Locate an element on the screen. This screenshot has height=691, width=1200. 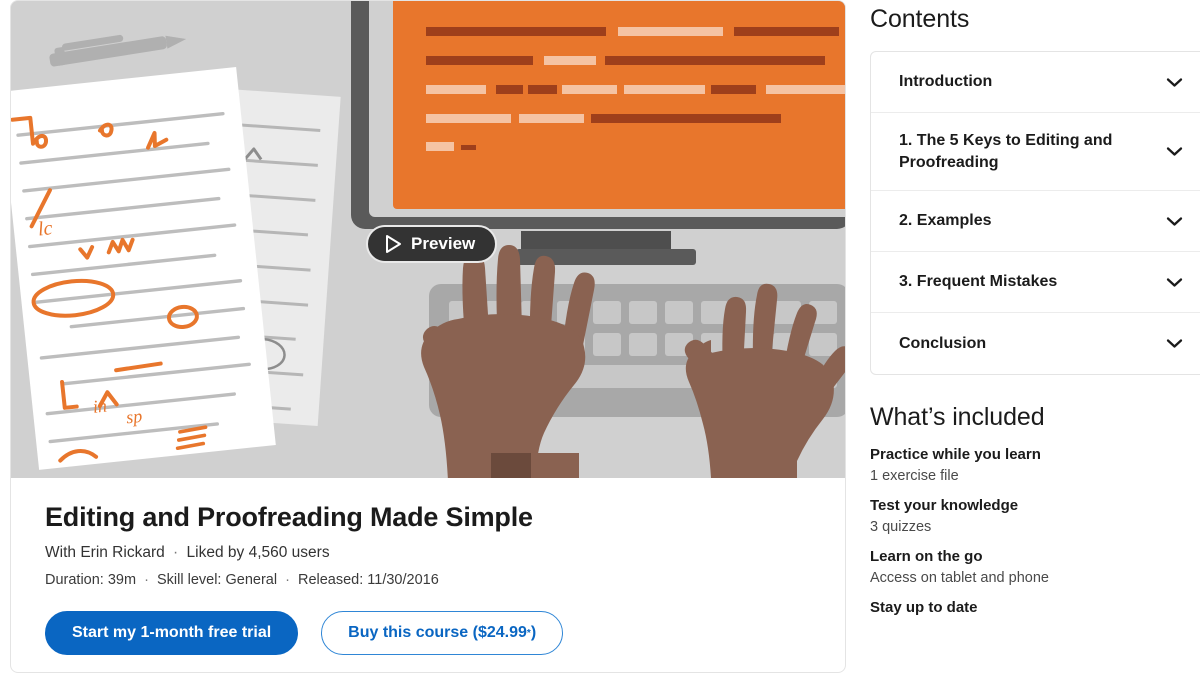
included-item-title: Stay up to date is located at coordinates (924, 608).